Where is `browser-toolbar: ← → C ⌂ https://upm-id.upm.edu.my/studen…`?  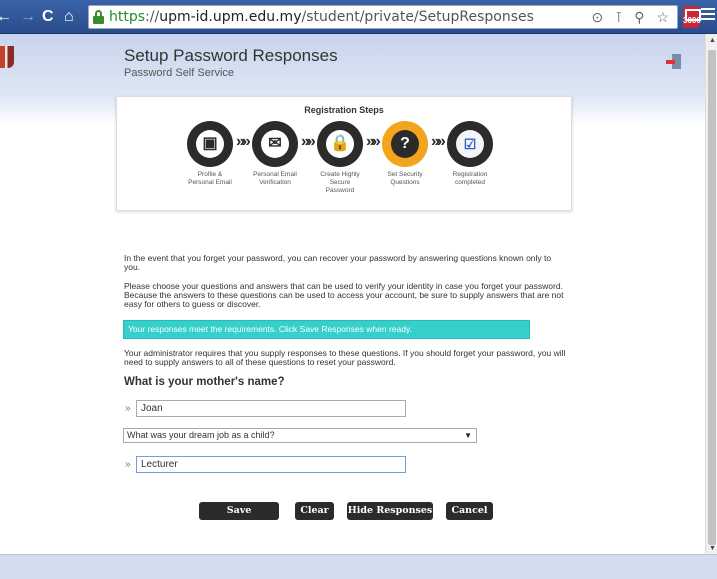 browser-toolbar: ← → C ⌂ https://upm-id.upm.edu.my/studen… is located at coordinates (358, 17).